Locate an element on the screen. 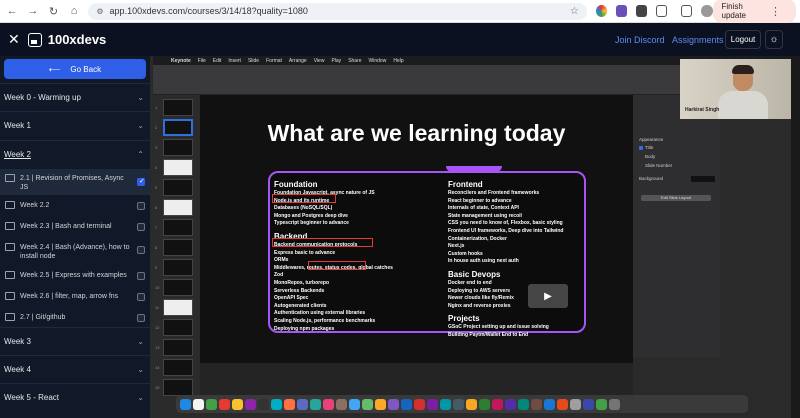 This screenshot has width=800, height=418. forward-arrow-icon: → is located at coordinates (33, 11).